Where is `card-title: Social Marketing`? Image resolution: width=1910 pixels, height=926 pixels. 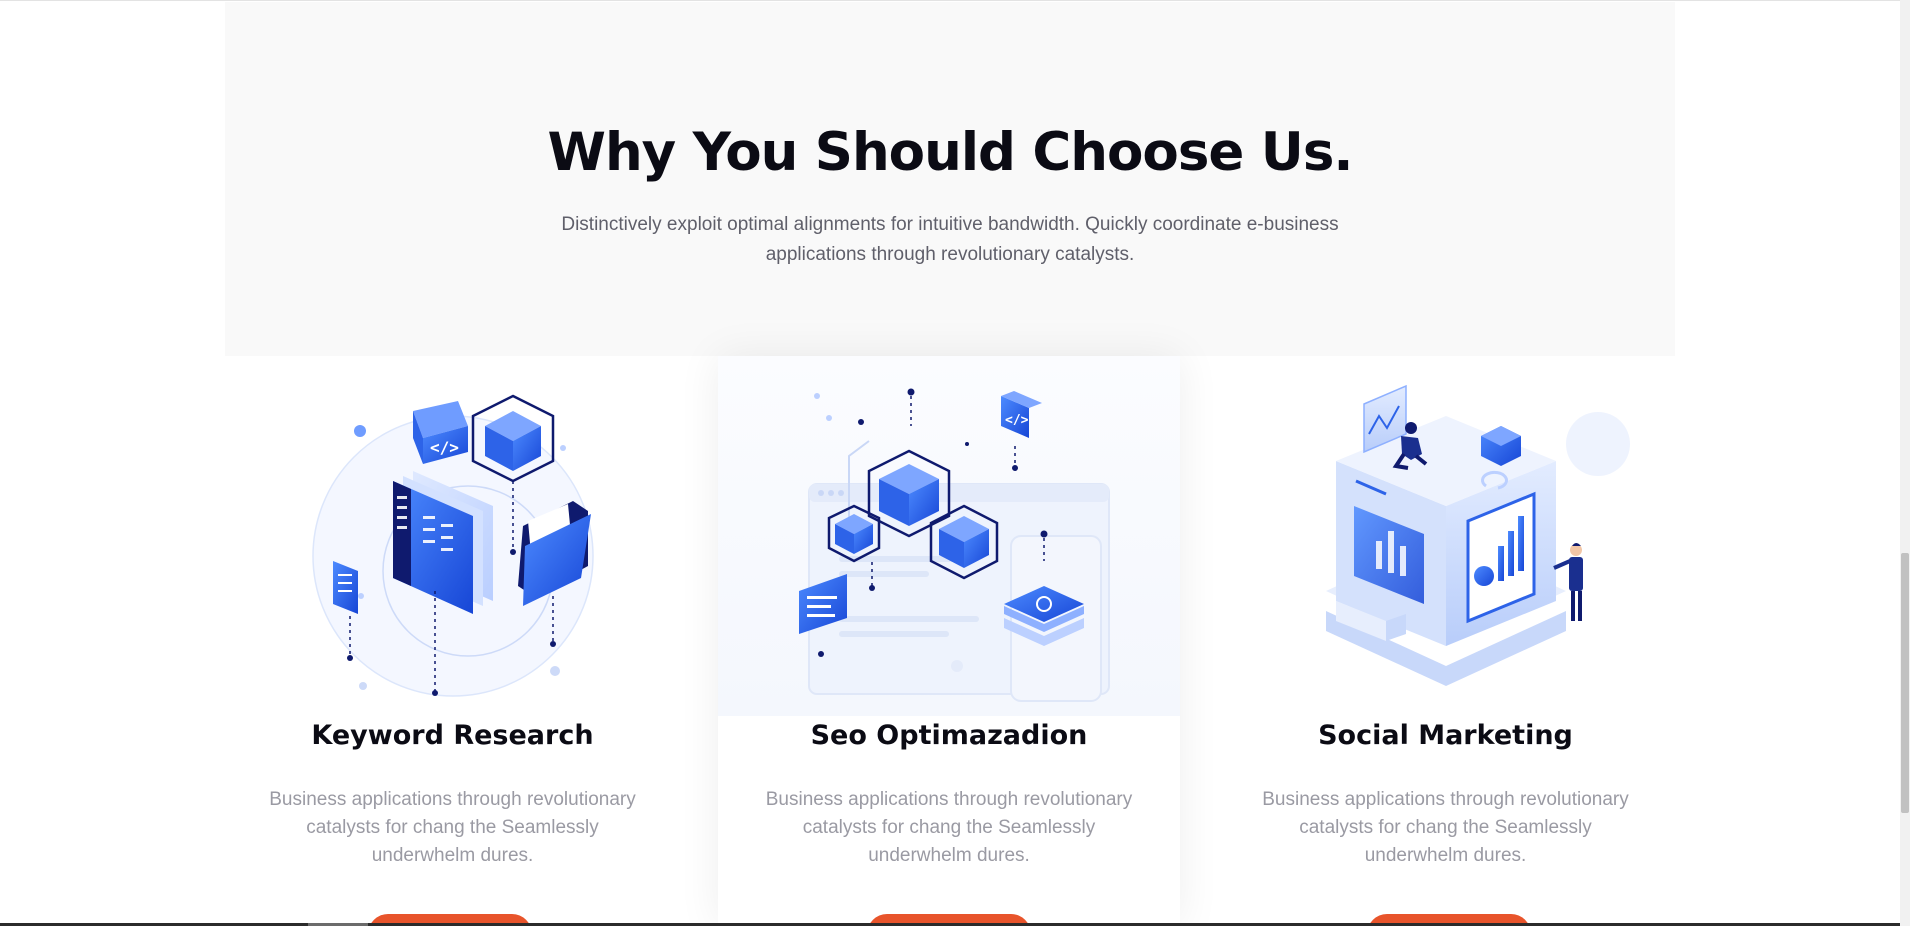 card-title: Social Marketing is located at coordinates (1445, 735).